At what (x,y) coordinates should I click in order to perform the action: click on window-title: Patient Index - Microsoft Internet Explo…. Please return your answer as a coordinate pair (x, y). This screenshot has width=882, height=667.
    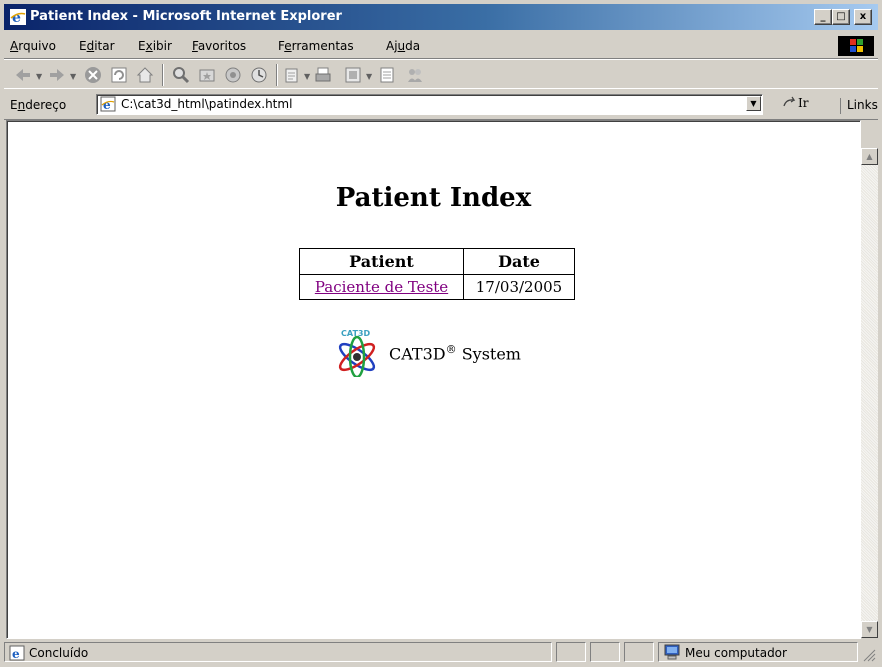
    Looking at the image, I should click on (186, 16).